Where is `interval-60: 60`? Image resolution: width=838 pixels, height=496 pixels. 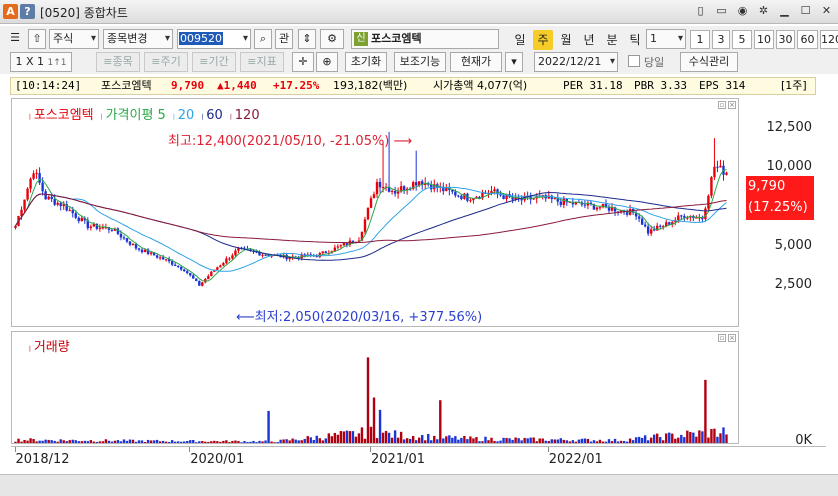
interval-60: 60 is located at coordinates (807, 39).